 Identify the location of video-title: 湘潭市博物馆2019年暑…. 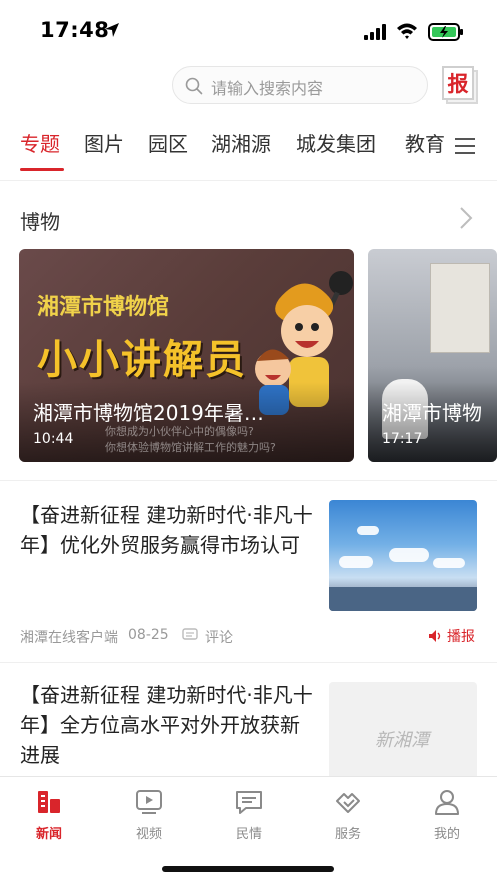
(148, 413).